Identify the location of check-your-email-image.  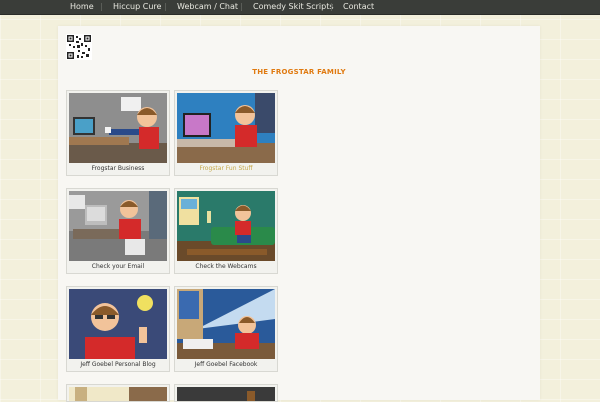
(118, 226).